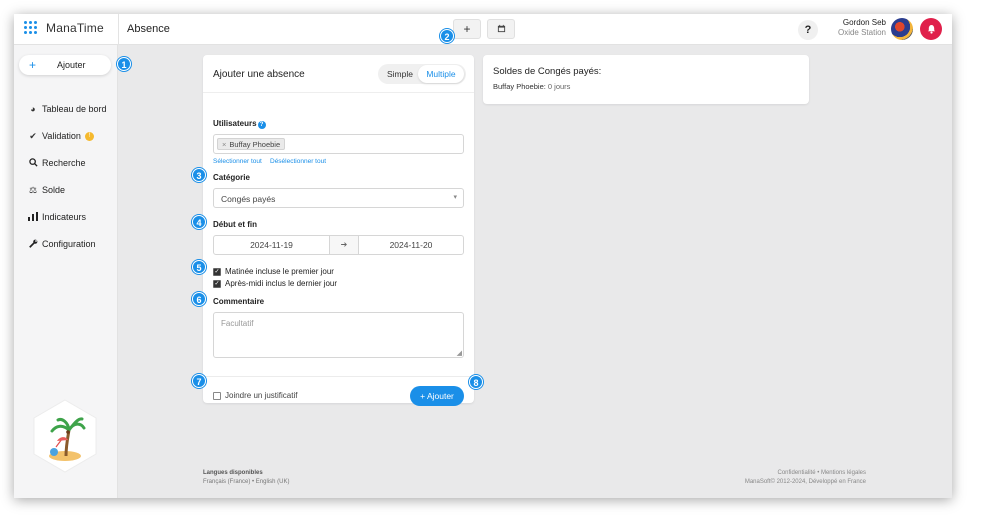  What do you see at coordinates (440, 396) in the screenshot?
I see `submit-label: Ajouter` at bounding box center [440, 396].